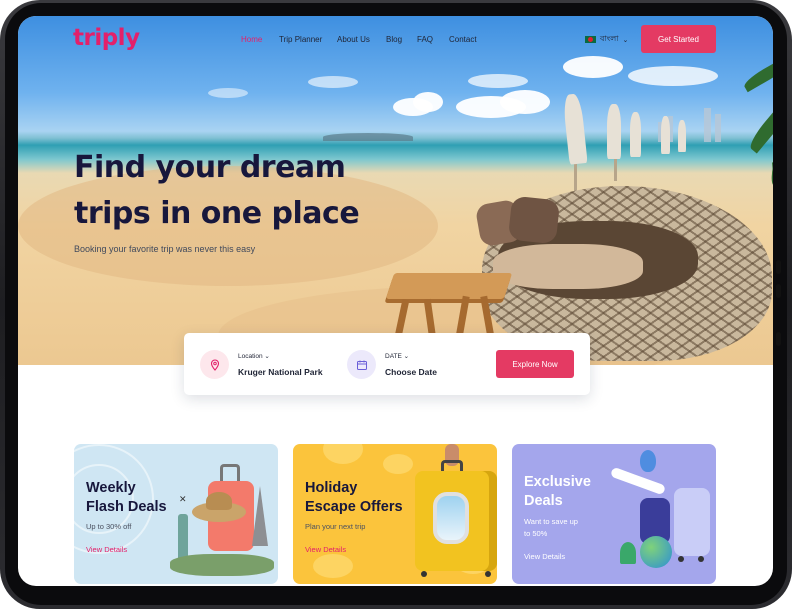  I want to click on explore-now-button: Explore Now, so click(535, 364).